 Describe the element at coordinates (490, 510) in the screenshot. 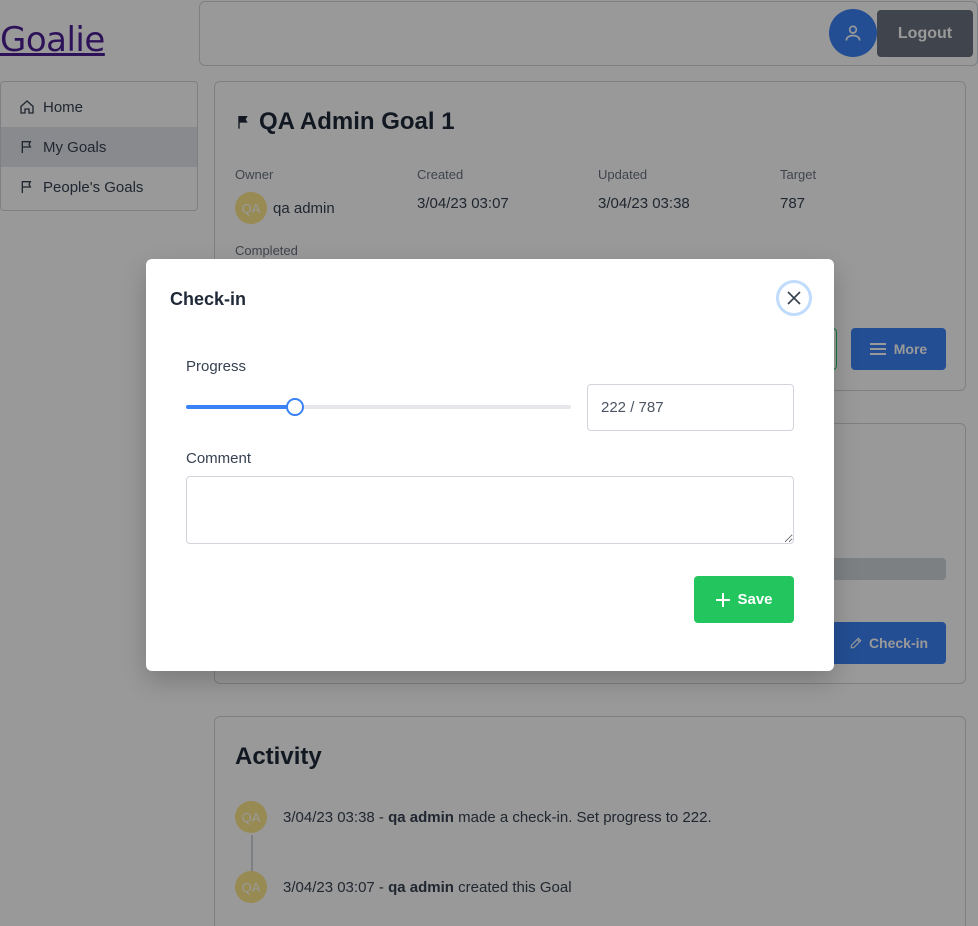

I see `comment-textarea` at that location.